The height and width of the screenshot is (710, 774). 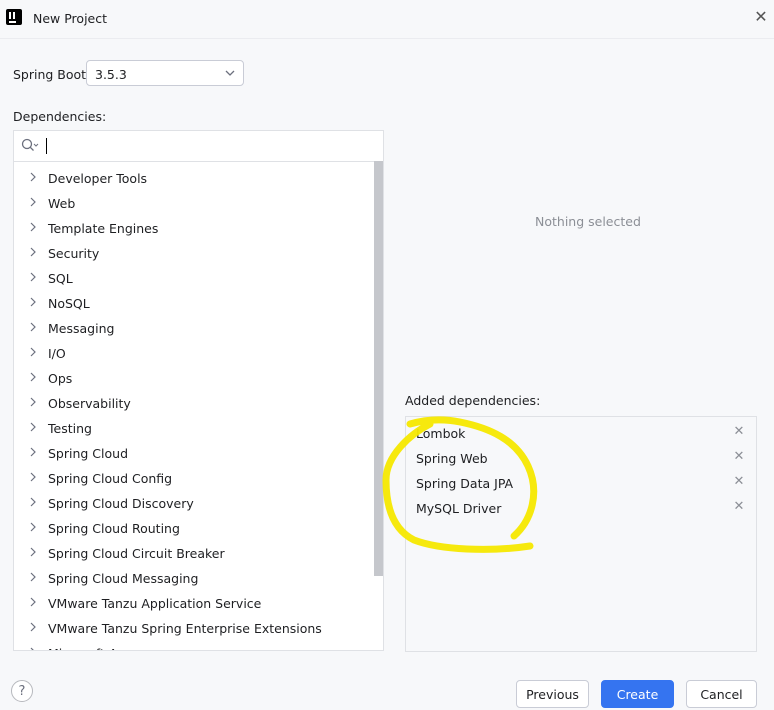 I want to click on spring-boot-version-select: 3.5.3, so click(x=165, y=73).